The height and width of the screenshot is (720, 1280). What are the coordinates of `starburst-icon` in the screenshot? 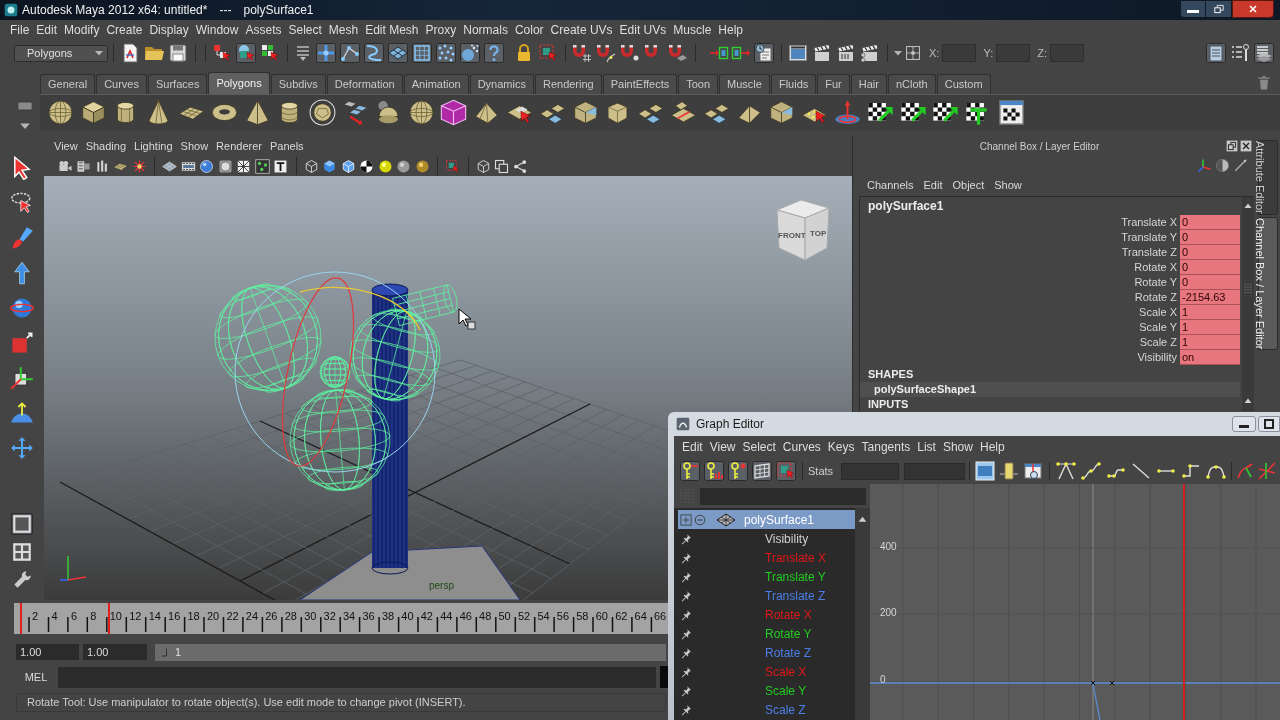 It's located at (139, 166).